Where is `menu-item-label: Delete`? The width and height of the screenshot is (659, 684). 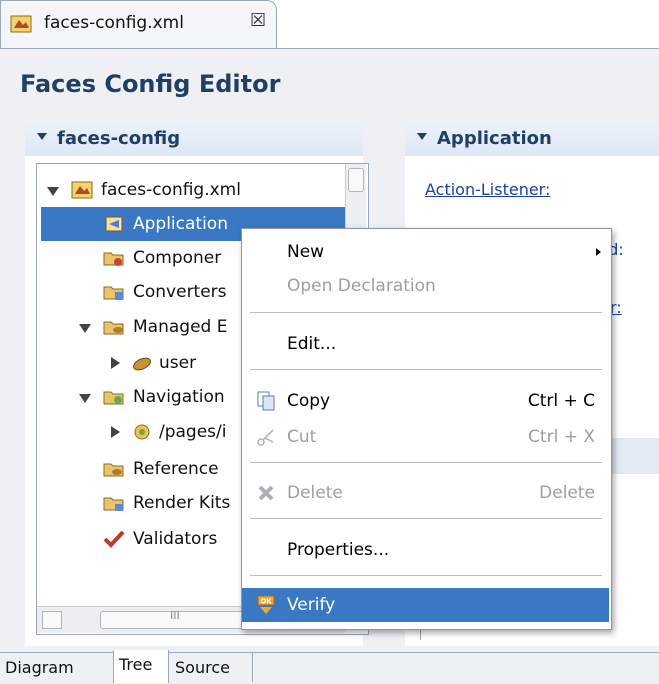 menu-item-label: Delete is located at coordinates (315, 493).